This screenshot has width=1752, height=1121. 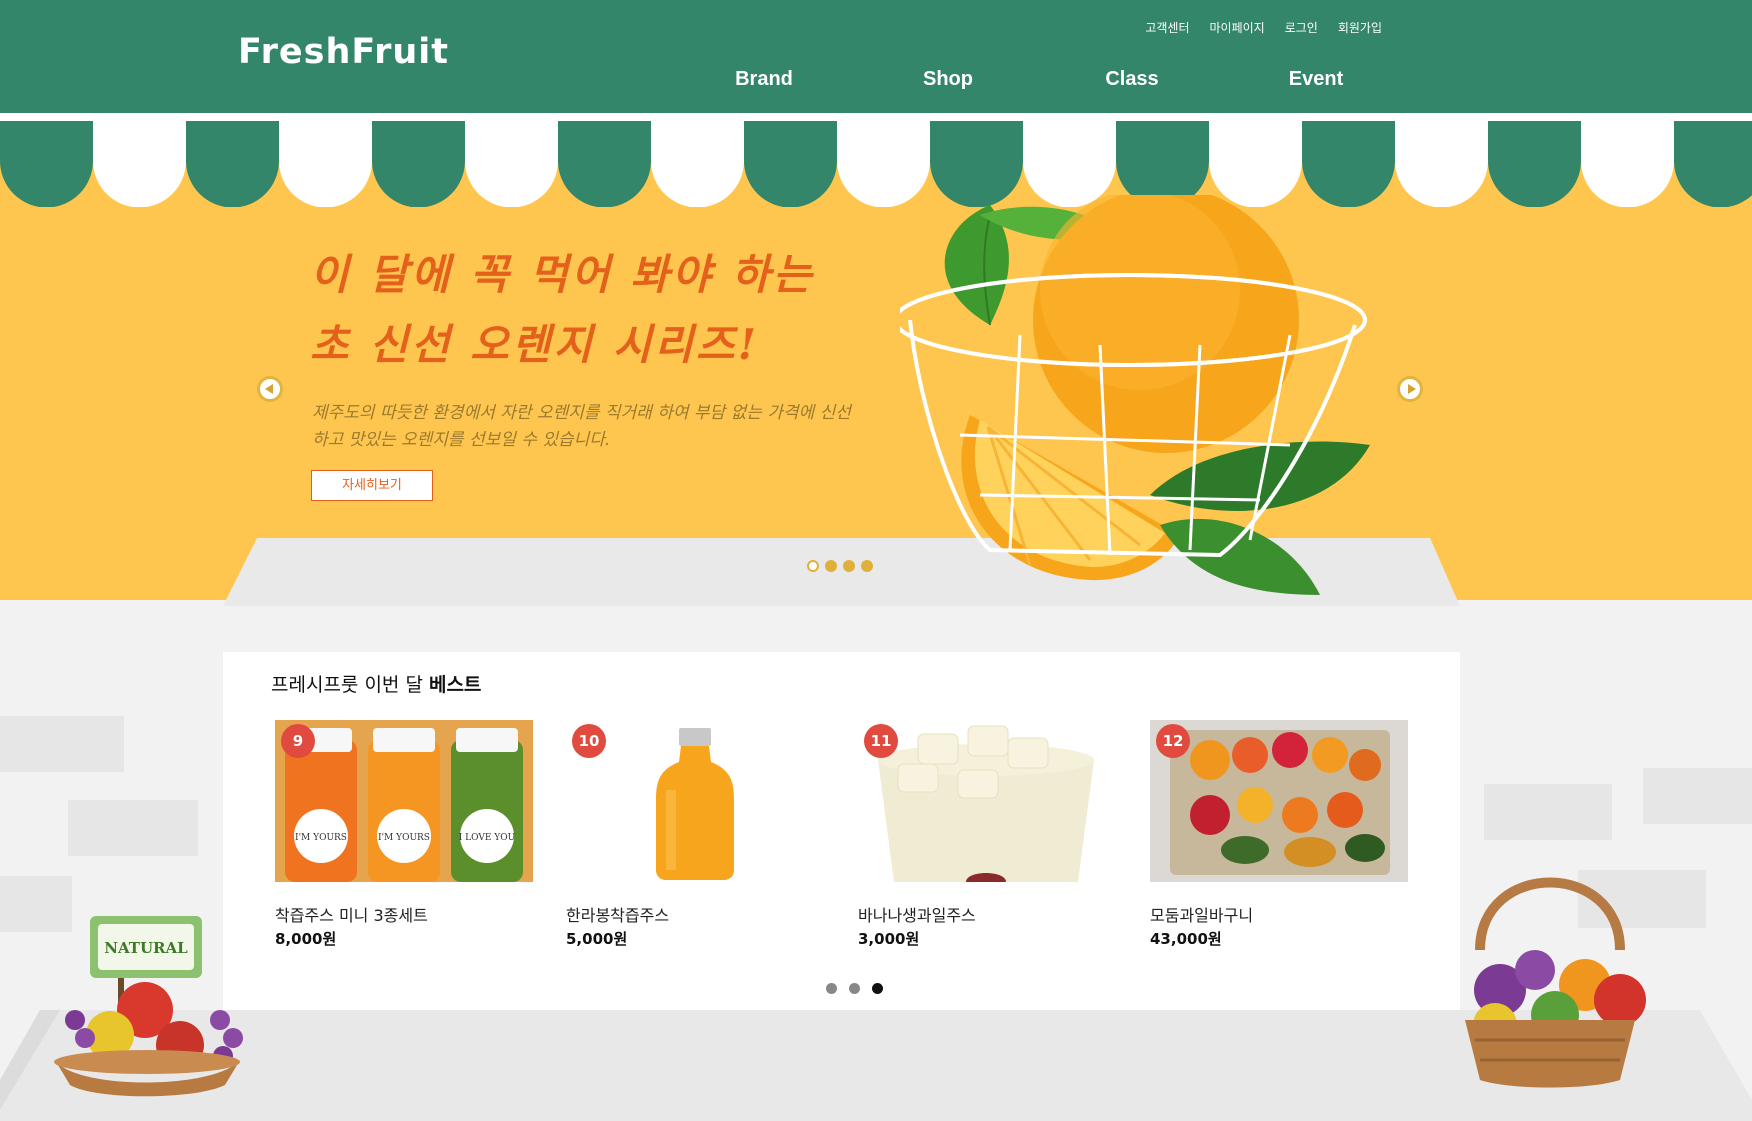 I want to click on awning, so click(x=876, y=164).